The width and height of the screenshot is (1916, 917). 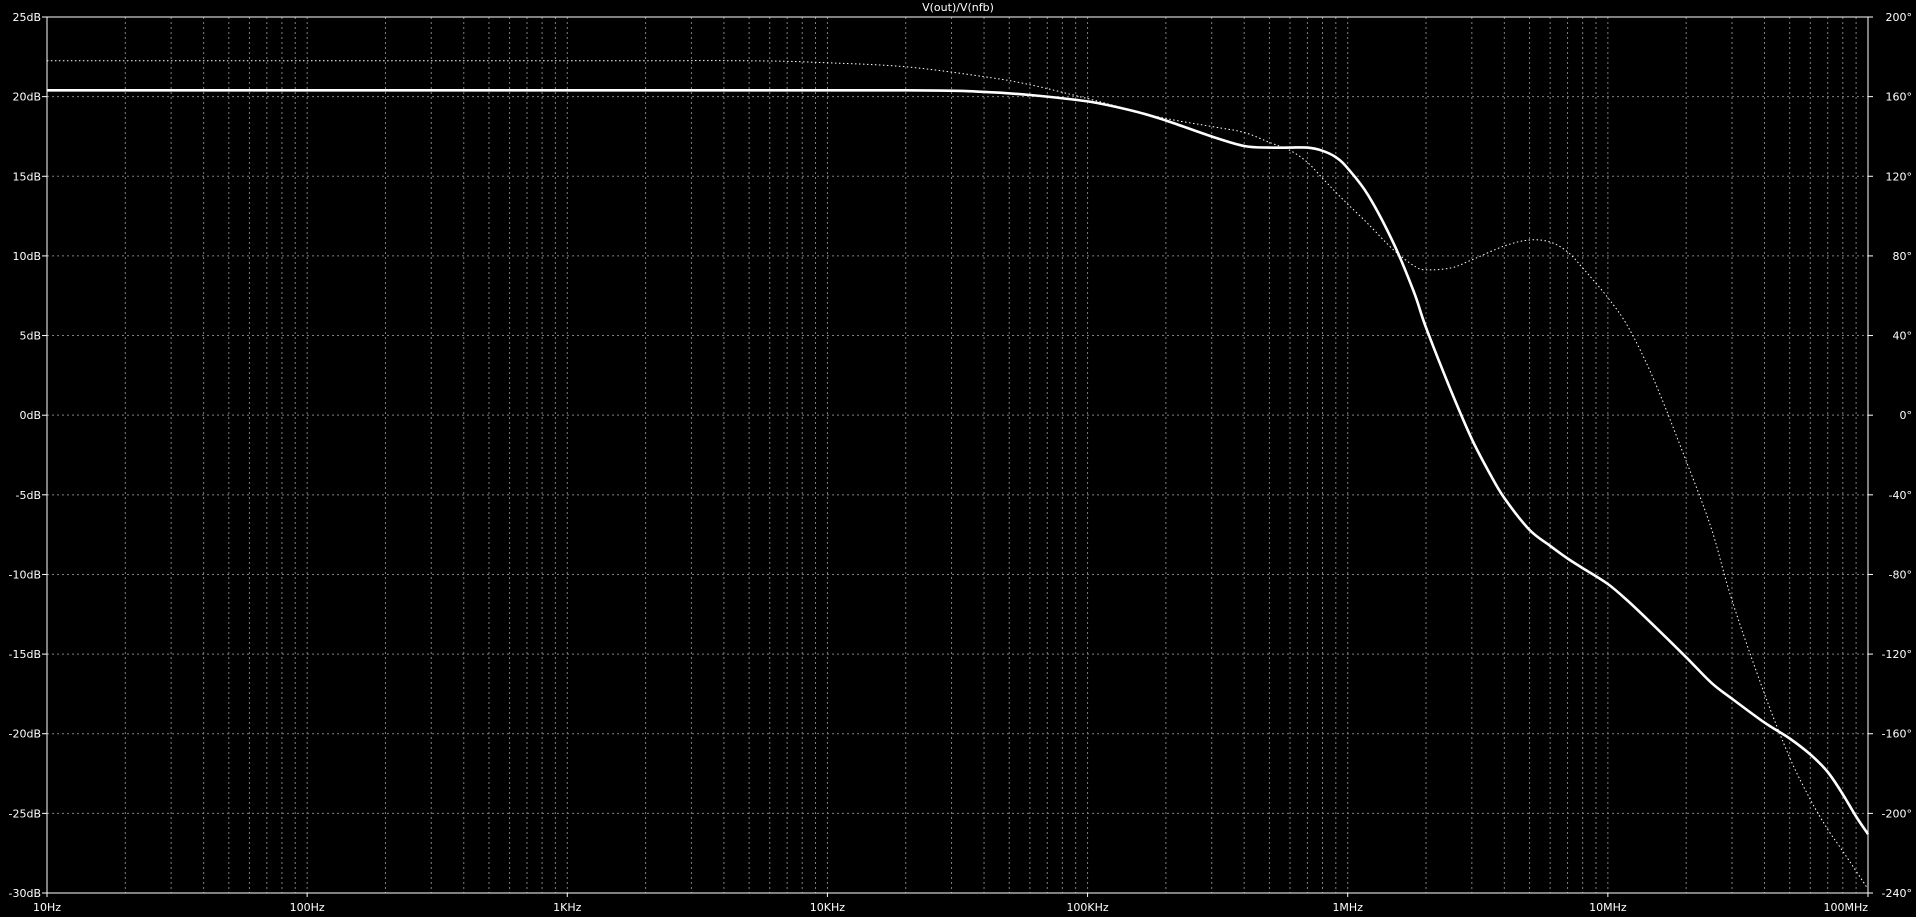 What do you see at coordinates (307, 907) in the screenshot?
I see `x-tick-label: 100Hz` at bounding box center [307, 907].